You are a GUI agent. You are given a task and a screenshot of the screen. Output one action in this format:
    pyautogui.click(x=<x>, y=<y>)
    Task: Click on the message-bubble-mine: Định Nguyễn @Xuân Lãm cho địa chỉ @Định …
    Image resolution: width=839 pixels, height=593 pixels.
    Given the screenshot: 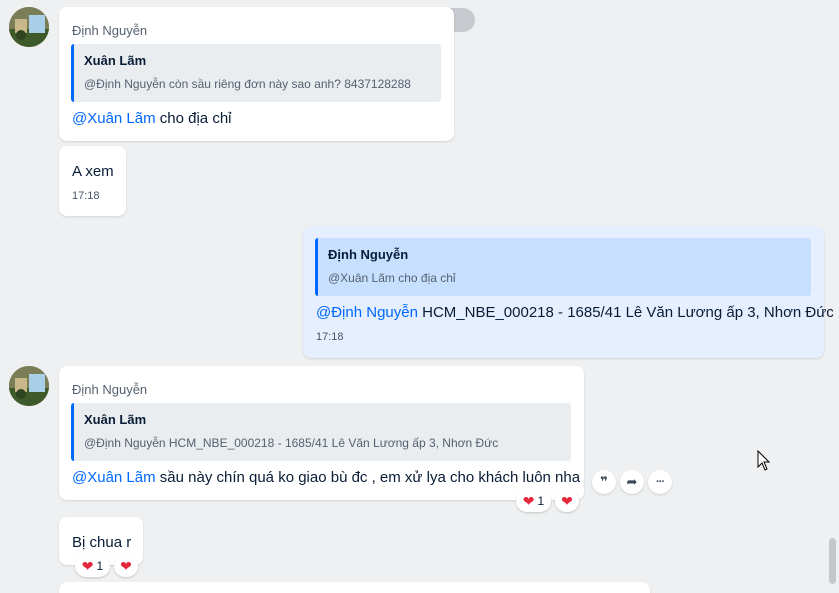 What is the action you would take?
    pyautogui.click(x=568, y=292)
    